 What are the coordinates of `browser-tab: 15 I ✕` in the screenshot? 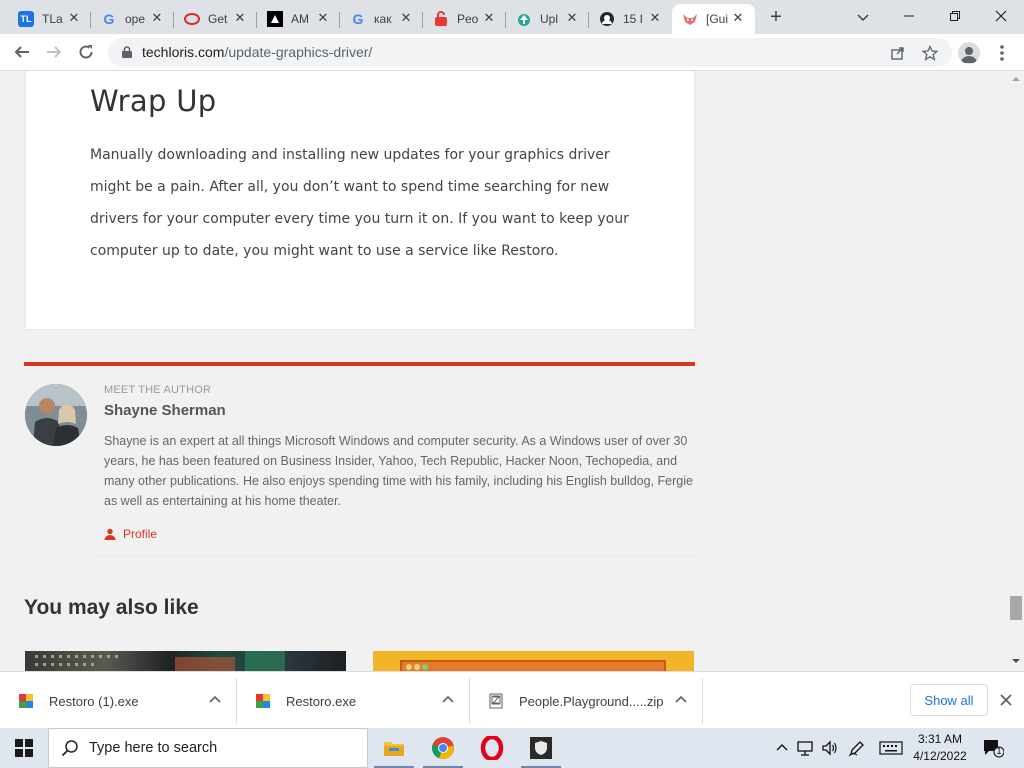 It's located at (630, 19).